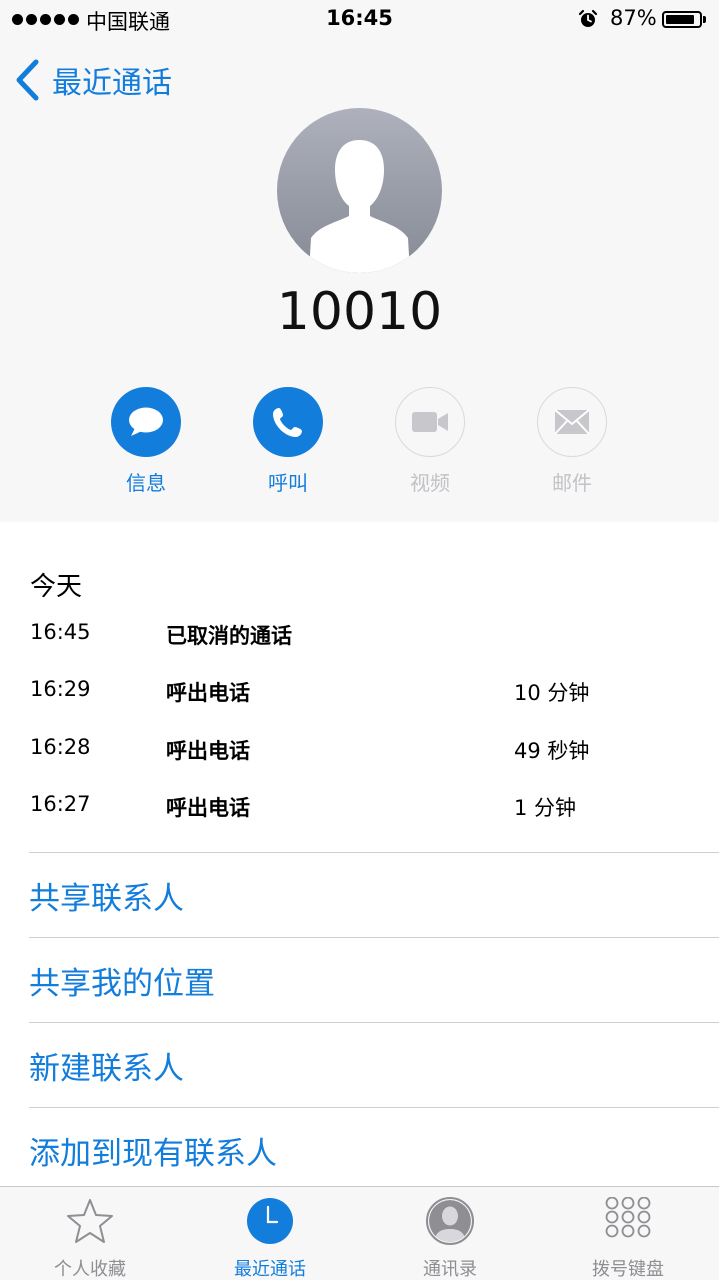 The height and width of the screenshot is (1281, 719). Describe the element at coordinates (628, 1217) in the screenshot. I see `keypad-icon` at that location.